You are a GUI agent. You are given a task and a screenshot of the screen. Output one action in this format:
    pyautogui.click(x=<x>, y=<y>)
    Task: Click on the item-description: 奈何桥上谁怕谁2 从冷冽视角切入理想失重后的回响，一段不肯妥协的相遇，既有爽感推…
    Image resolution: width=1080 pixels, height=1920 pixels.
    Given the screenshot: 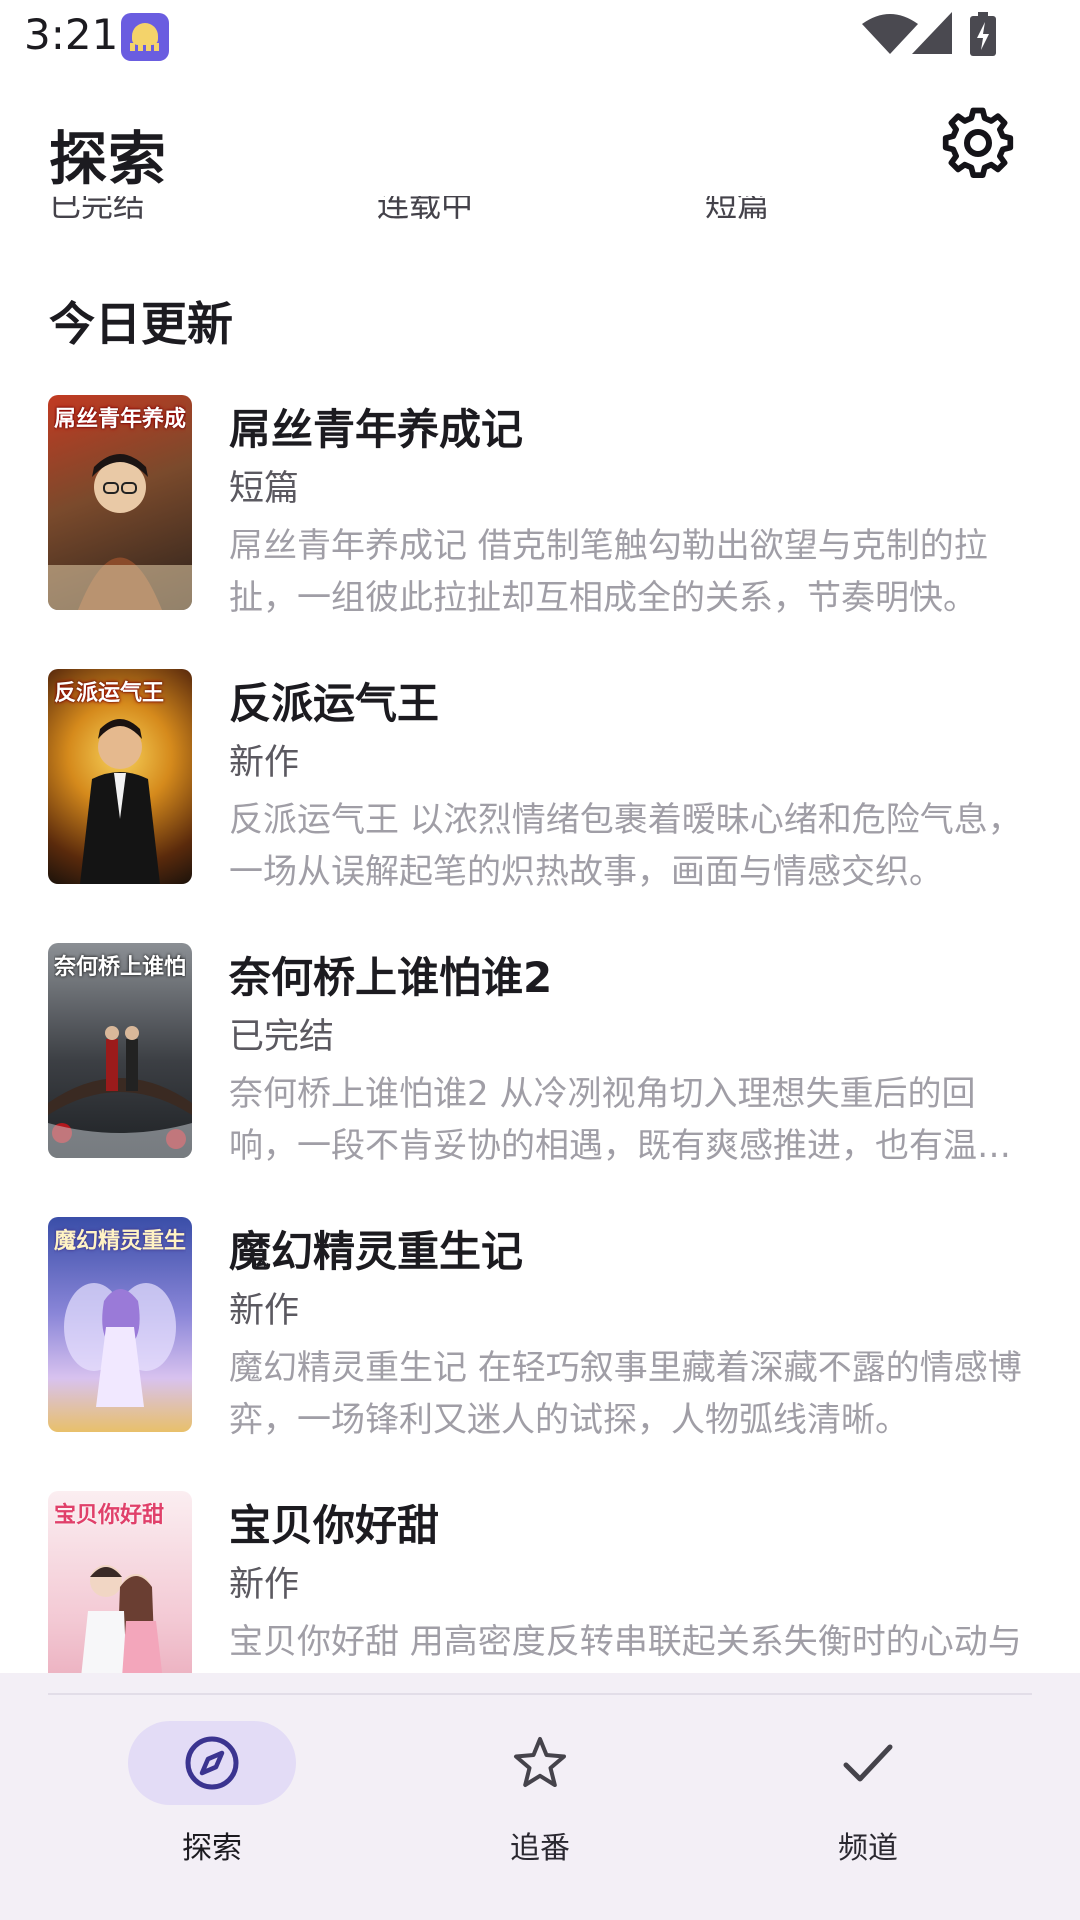 What is the action you would take?
    pyautogui.click(x=603, y=1120)
    